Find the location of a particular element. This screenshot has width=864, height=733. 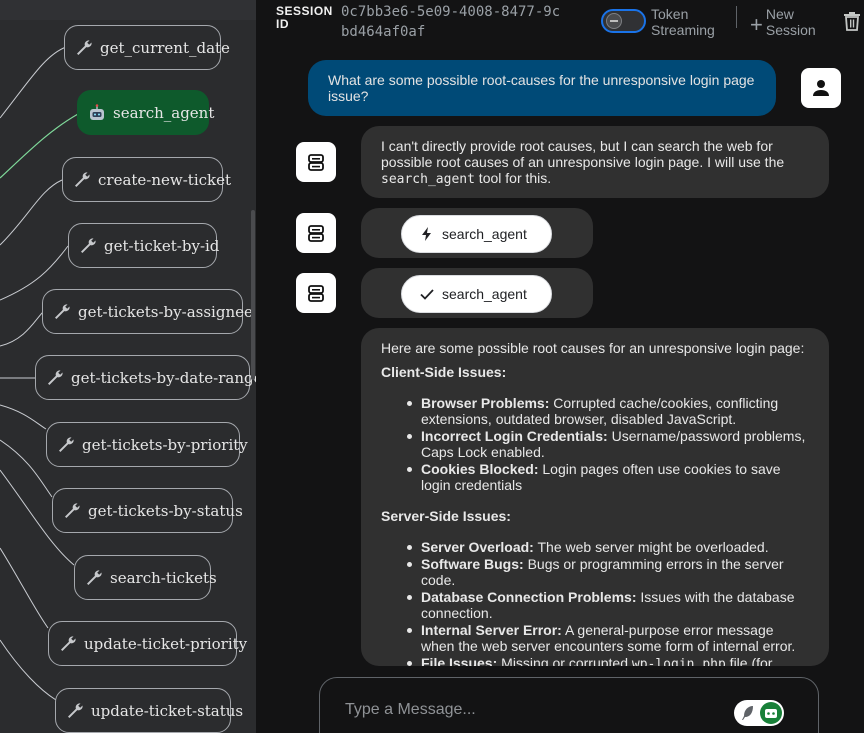

graph-node-get-current-date: get_current_date is located at coordinates (147, 47).